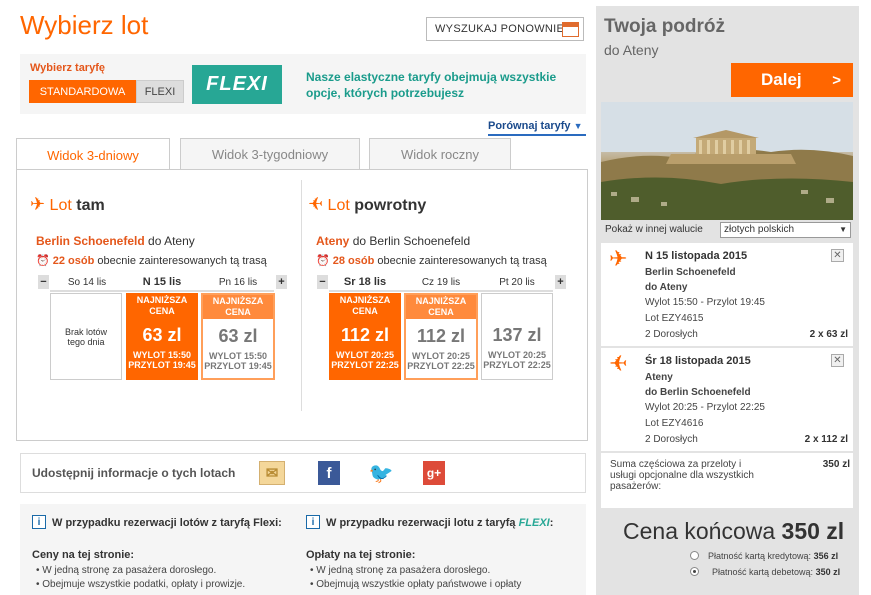  What do you see at coordinates (238, 282) in the screenshot?
I see `outbound-day-label: Pn 16 lis` at bounding box center [238, 282].